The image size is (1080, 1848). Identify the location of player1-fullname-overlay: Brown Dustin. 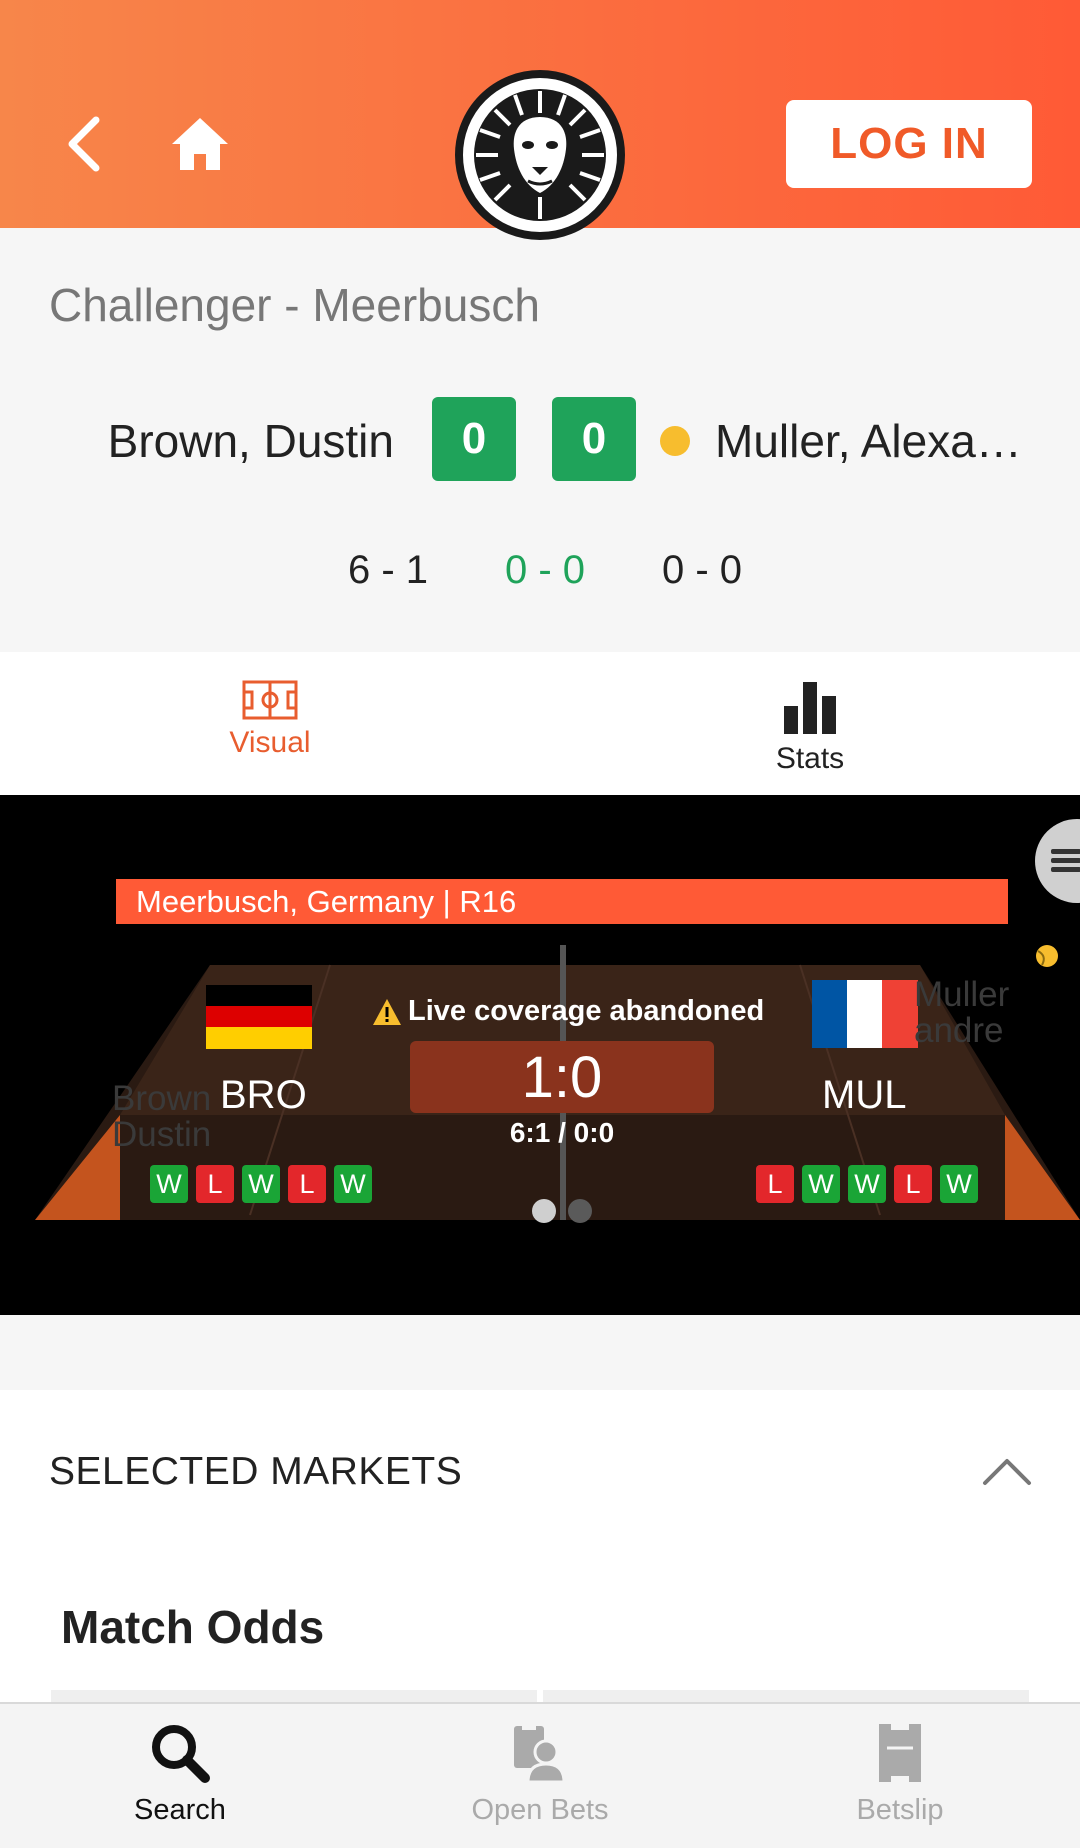
(162, 1116).